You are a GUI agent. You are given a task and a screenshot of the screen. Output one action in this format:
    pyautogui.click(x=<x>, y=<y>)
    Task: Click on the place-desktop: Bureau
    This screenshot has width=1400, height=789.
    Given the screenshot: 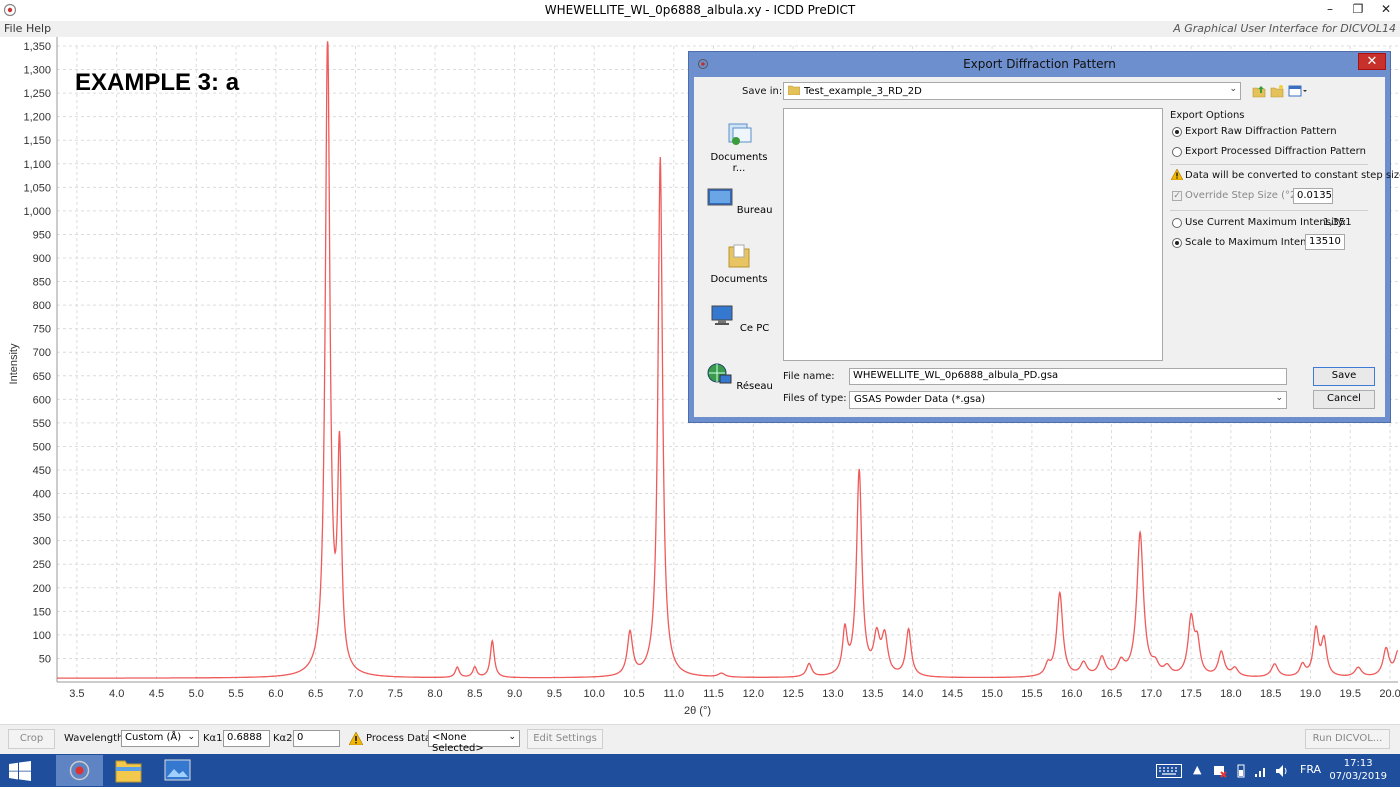 What is the action you would take?
    pyautogui.click(x=739, y=200)
    